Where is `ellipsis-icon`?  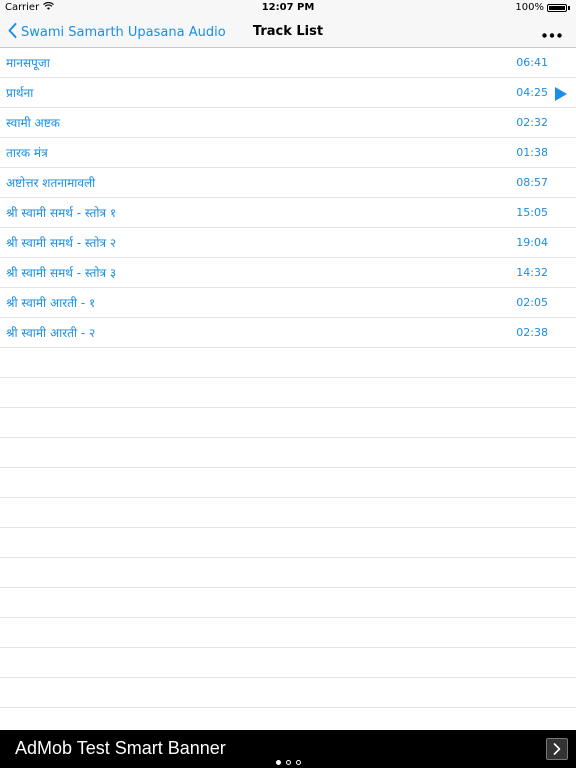
ellipsis-icon is located at coordinates (552, 32).